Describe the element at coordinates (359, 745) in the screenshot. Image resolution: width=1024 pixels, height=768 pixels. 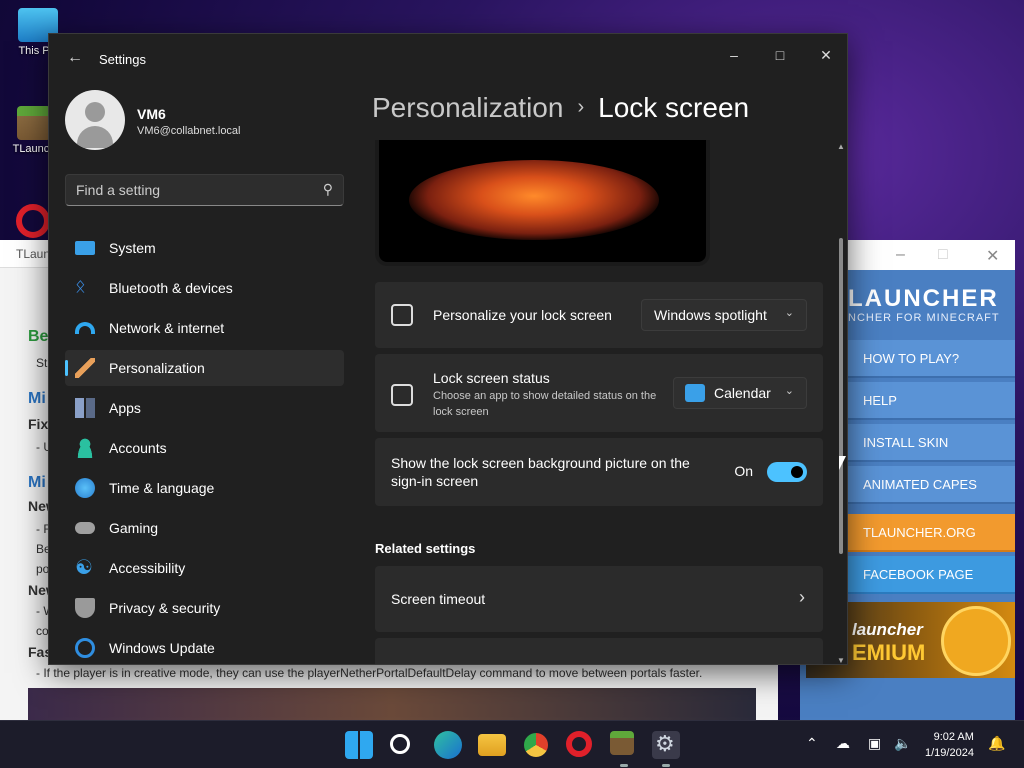
I see `start-button` at that location.